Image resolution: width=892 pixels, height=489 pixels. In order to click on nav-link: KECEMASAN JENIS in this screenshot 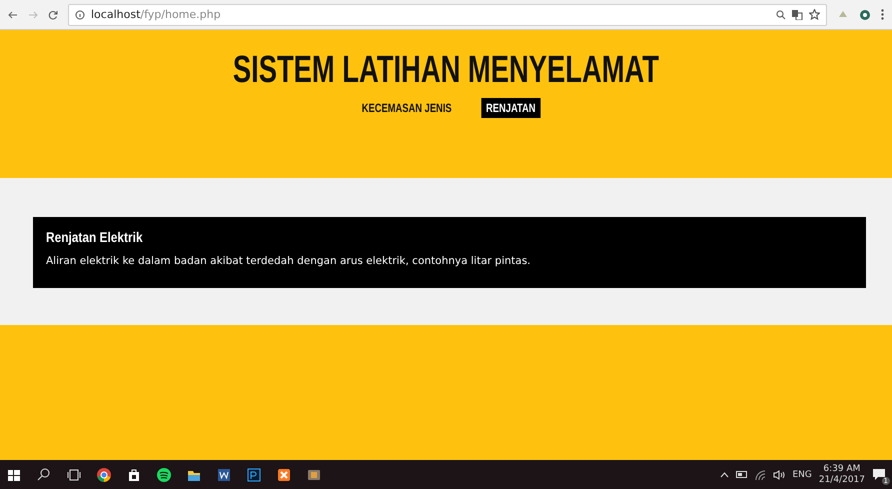, I will do `click(406, 108)`.